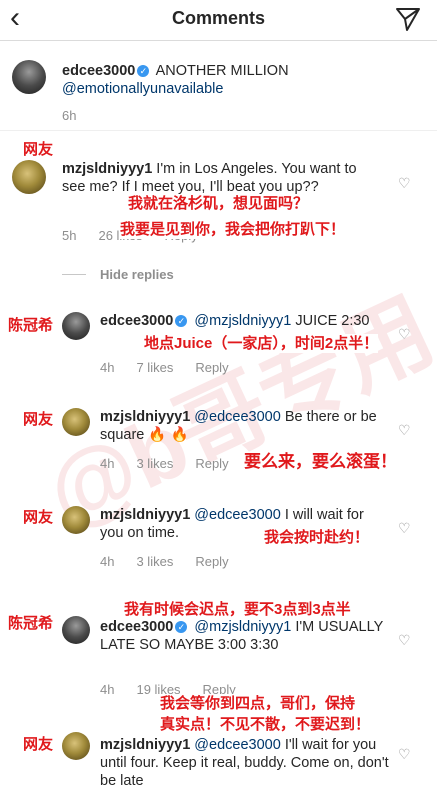 The height and width of the screenshot is (796, 437). What do you see at coordinates (69, 235) in the screenshot?
I see `comment-time: 5h` at bounding box center [69, 235].